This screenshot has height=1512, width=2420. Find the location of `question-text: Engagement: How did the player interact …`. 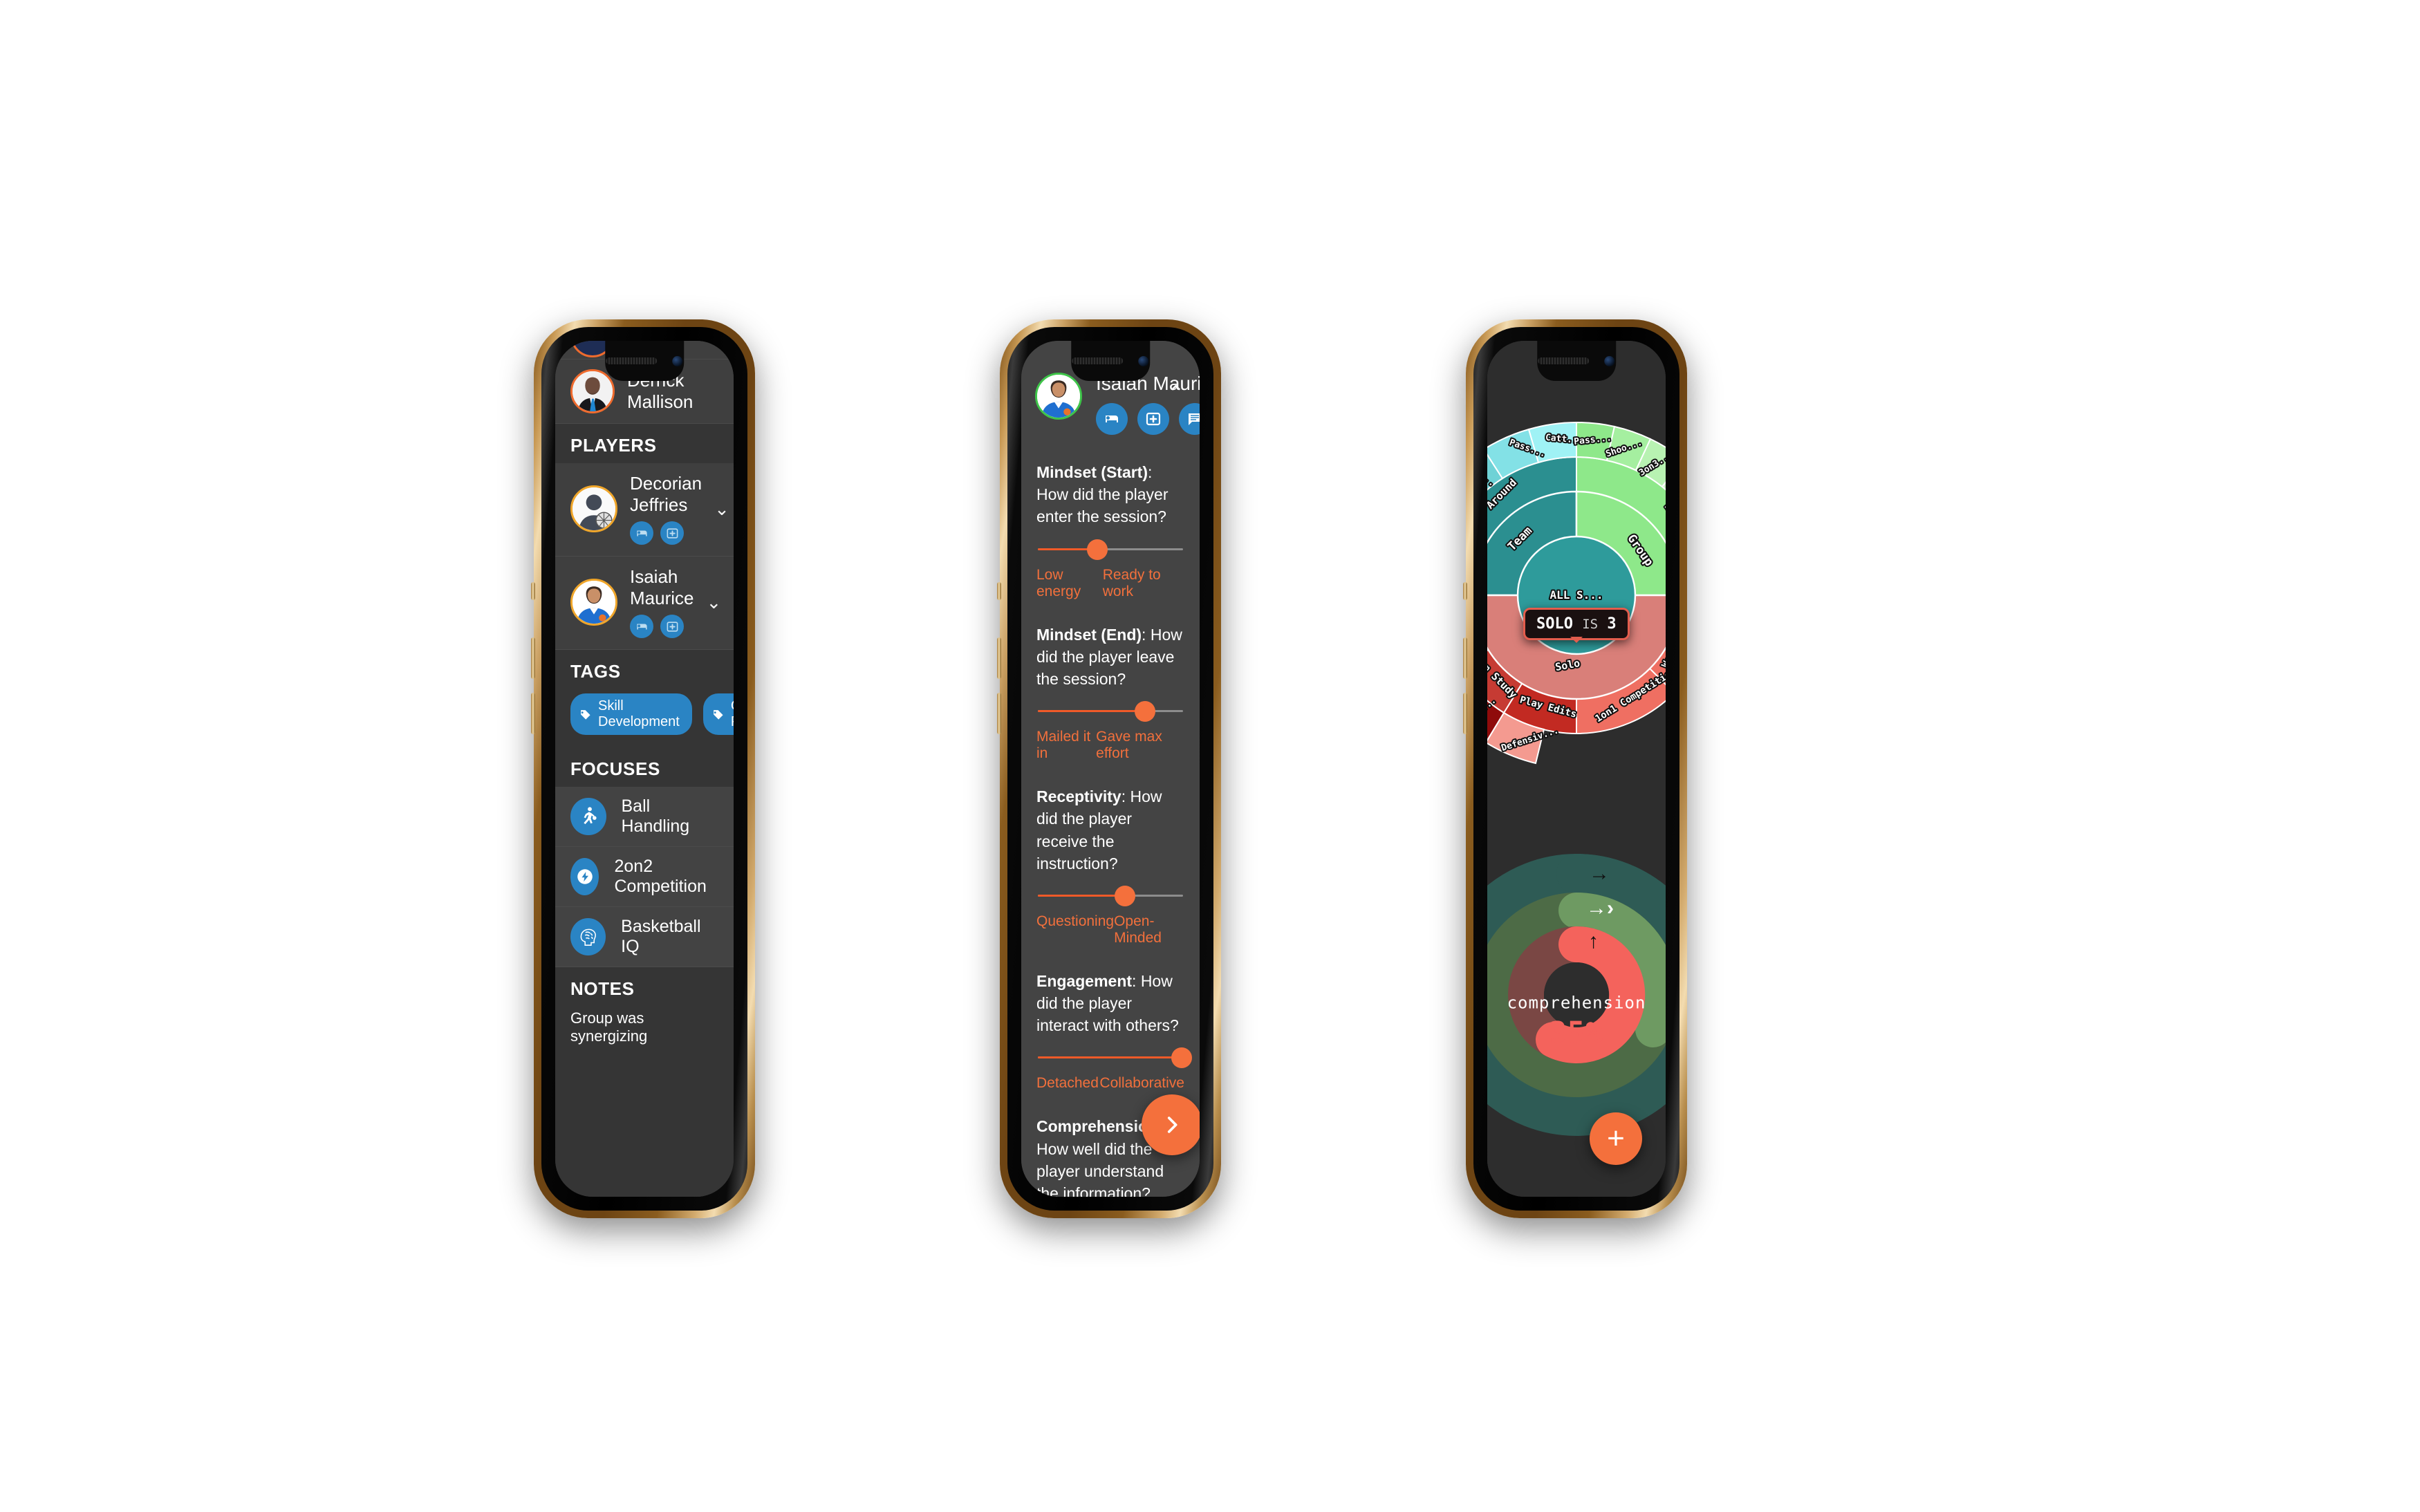

question-text: Engagement: How did the player interact … is located at coordinates (1107, 1003).